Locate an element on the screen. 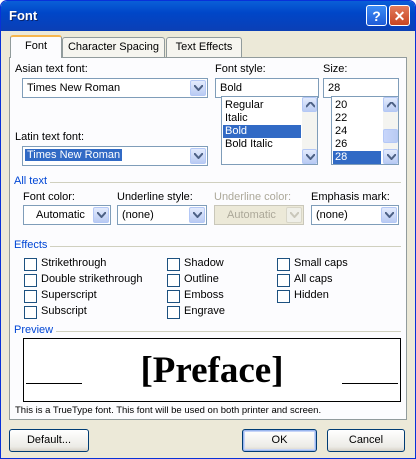 Image resolution: width=416 pixels, height=459 pixels. underline-style-dropdown-button is located at coordinates (197, 215).